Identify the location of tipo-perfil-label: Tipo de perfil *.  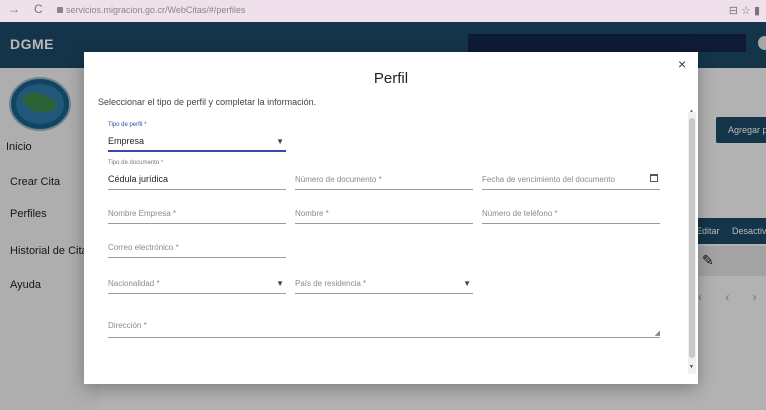
(127, 125).